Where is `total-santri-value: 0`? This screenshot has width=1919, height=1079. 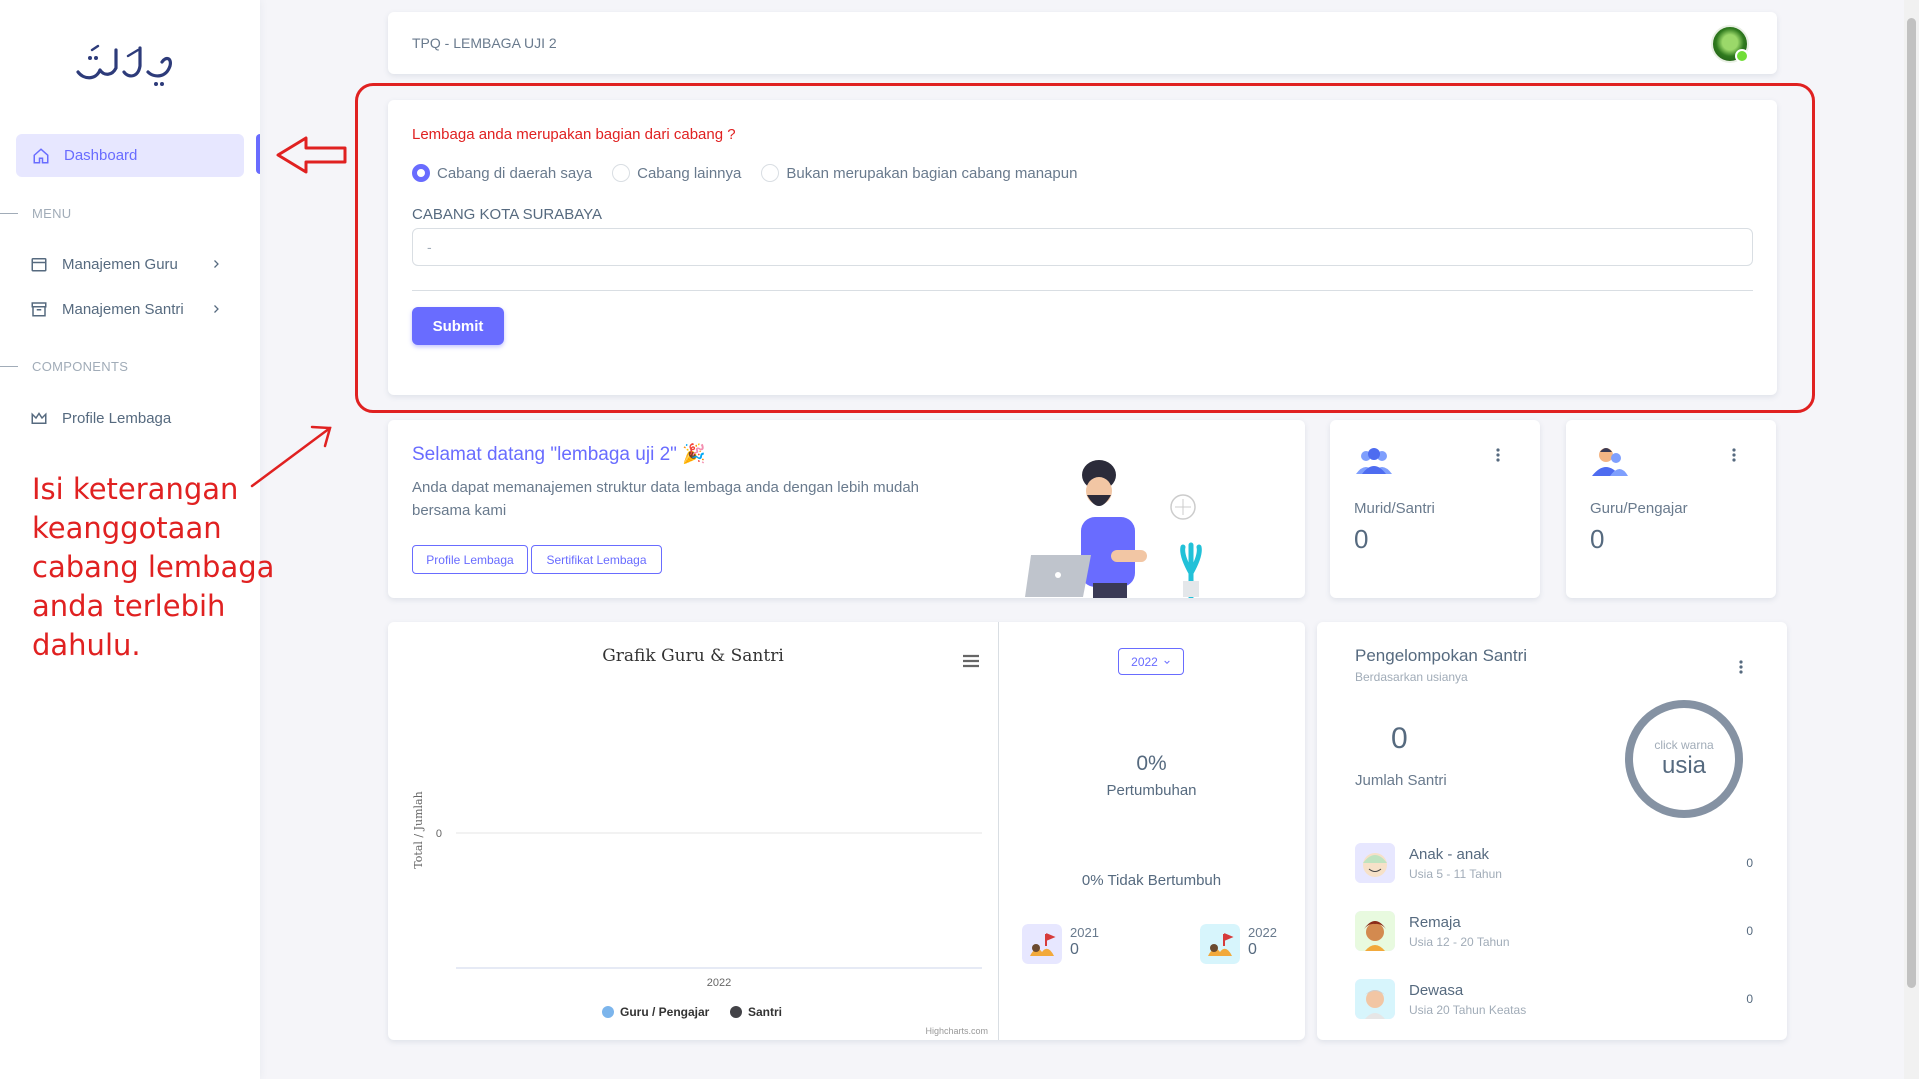
total-santri-value: 0 is located at coordinates (1399, 738).